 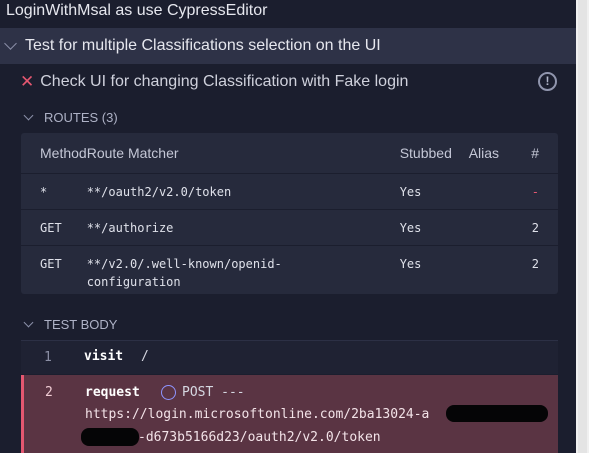 What do you see at coordinates (145, 356) in the screenshot?
I see `command-message: /` at bounding box center [145, 356].